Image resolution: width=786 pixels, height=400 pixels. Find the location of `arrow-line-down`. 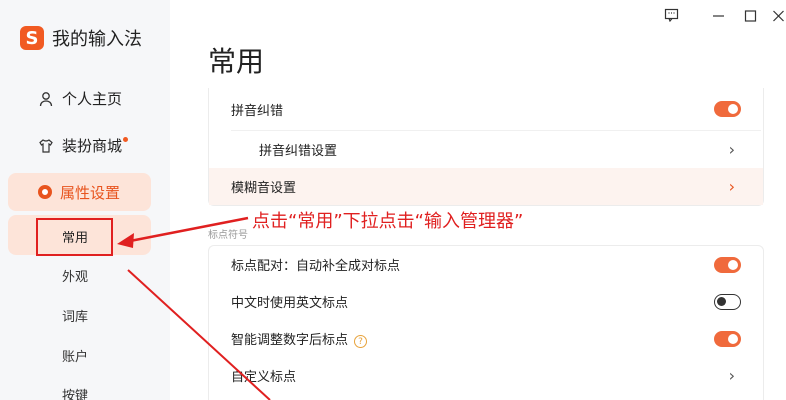

arrow-line-down is located at coordinates (199, 334).